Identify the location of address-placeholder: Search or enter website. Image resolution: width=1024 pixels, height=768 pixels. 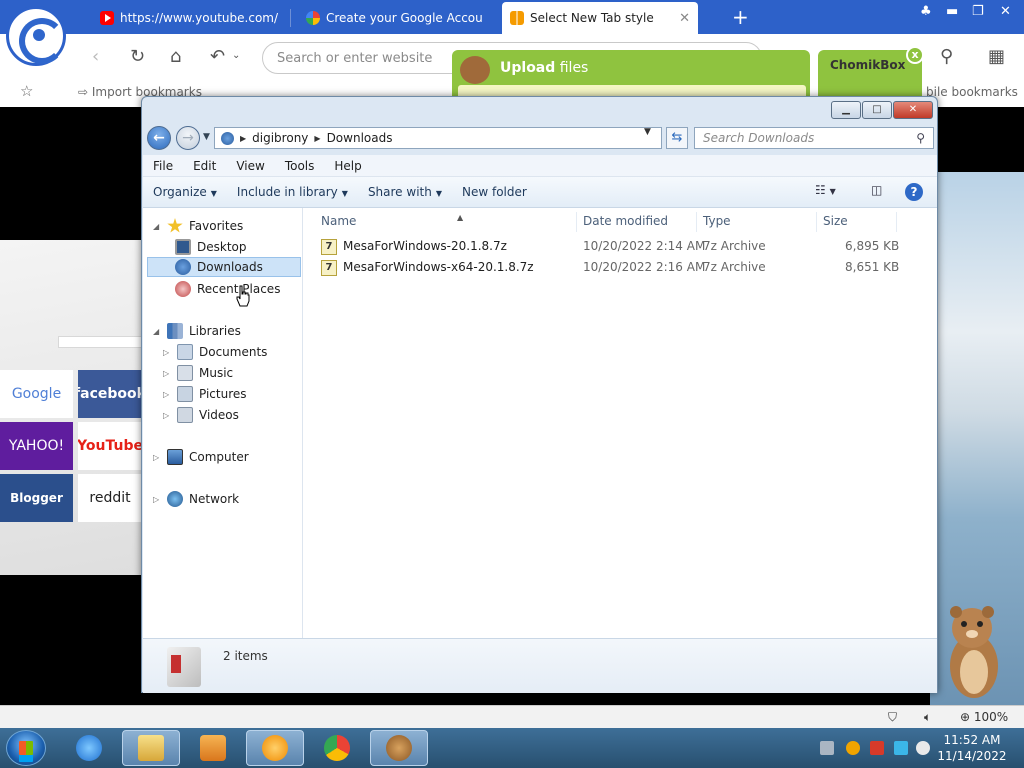
(355, 58).